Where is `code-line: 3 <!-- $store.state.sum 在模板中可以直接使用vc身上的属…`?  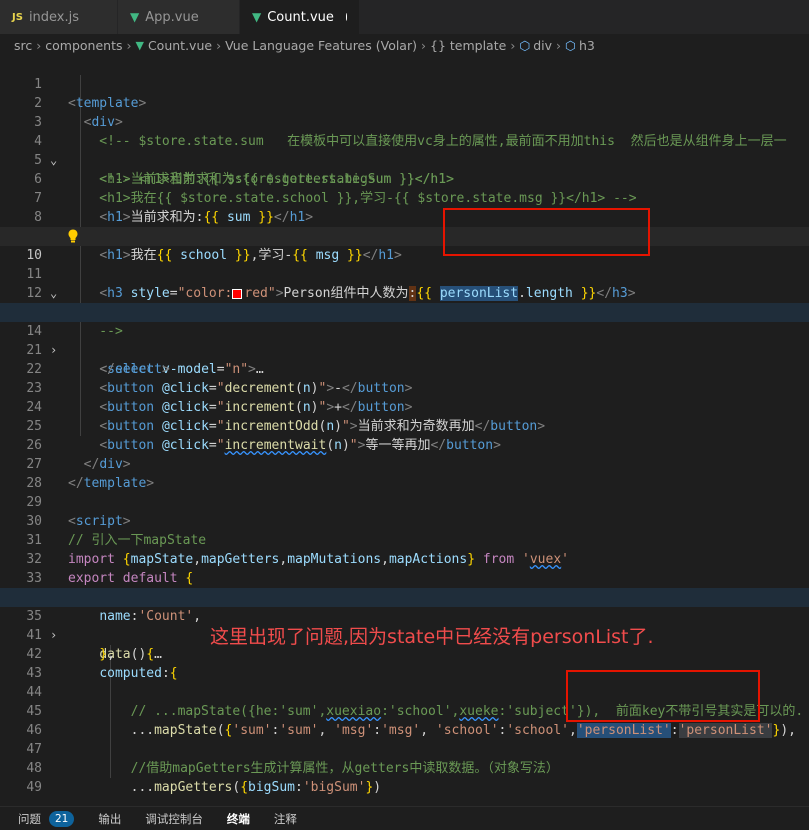 code-line: 3 <!-- $store.state.sum 在模板中可以直接使用vc身上的属… is located at coordinates (404, 121).